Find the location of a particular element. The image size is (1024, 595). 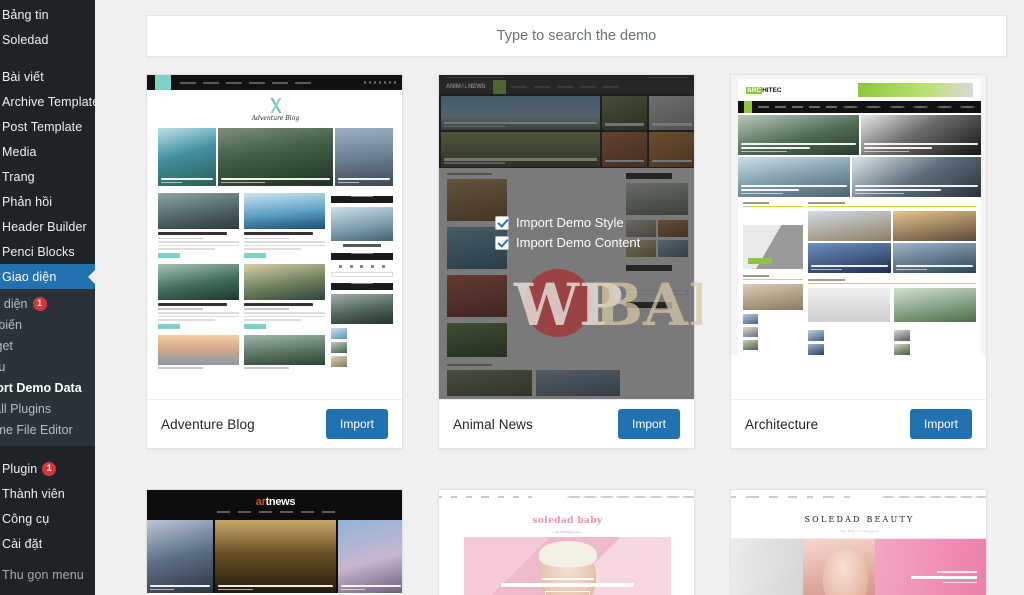

demo-card: artnews is located at coordinates (274, 542).